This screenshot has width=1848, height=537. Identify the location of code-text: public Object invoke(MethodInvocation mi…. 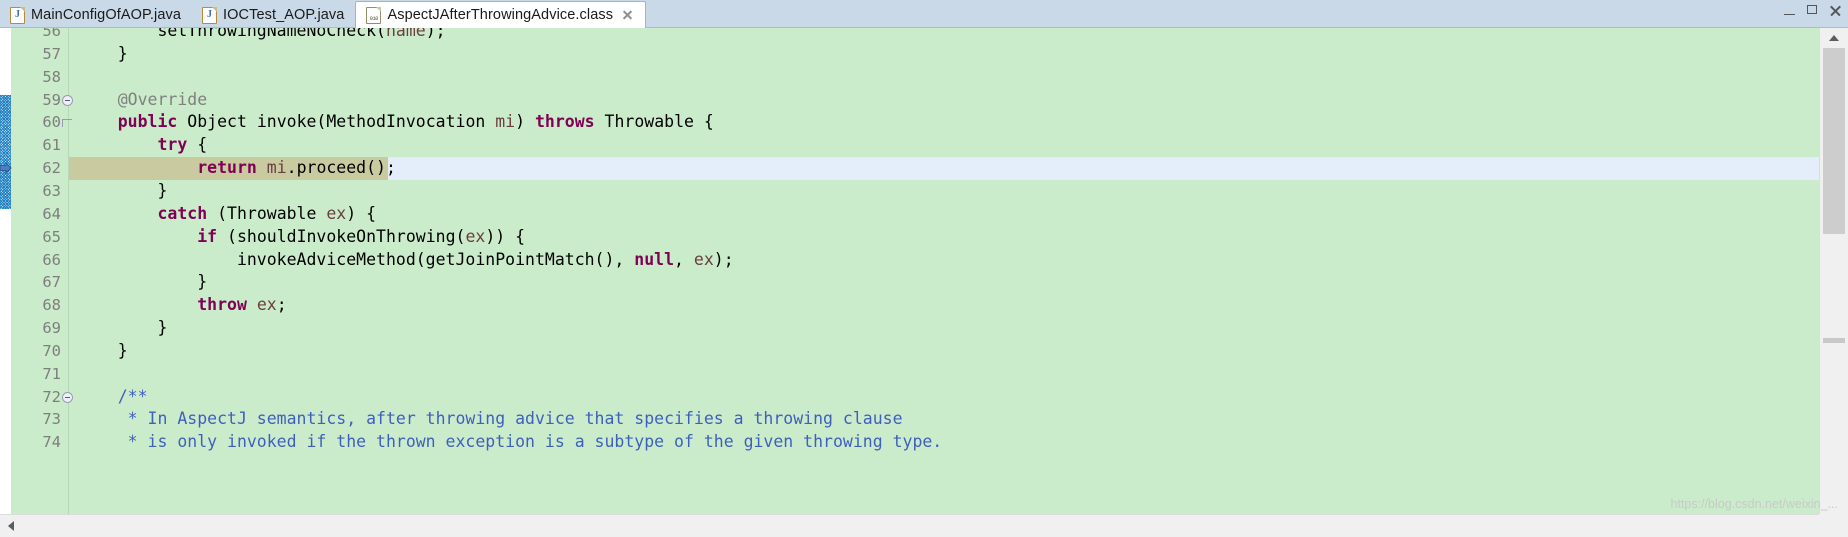
(948, 122).